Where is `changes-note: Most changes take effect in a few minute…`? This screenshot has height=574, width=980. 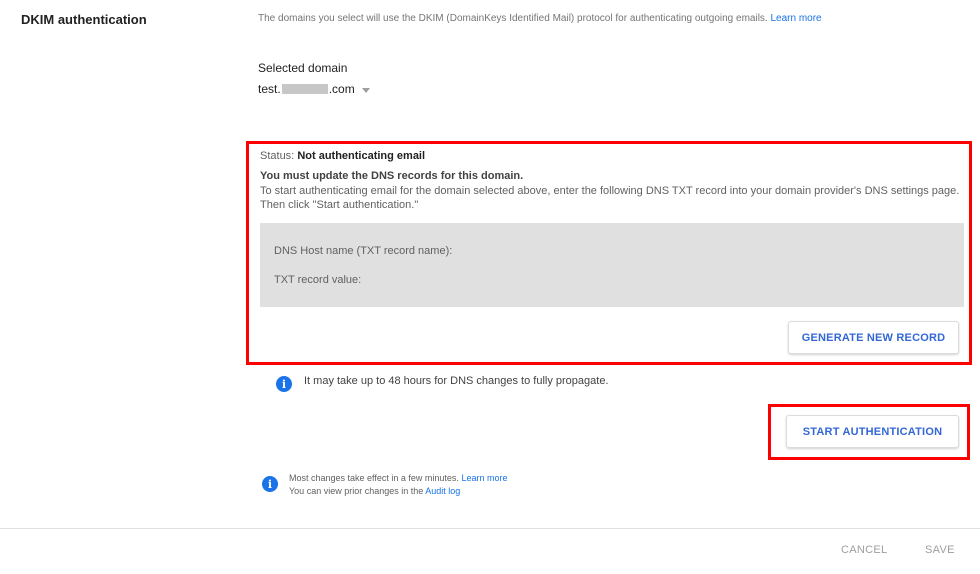 changes-note: Most changes take effect in a few minute… is located at coordinates (398, 485).